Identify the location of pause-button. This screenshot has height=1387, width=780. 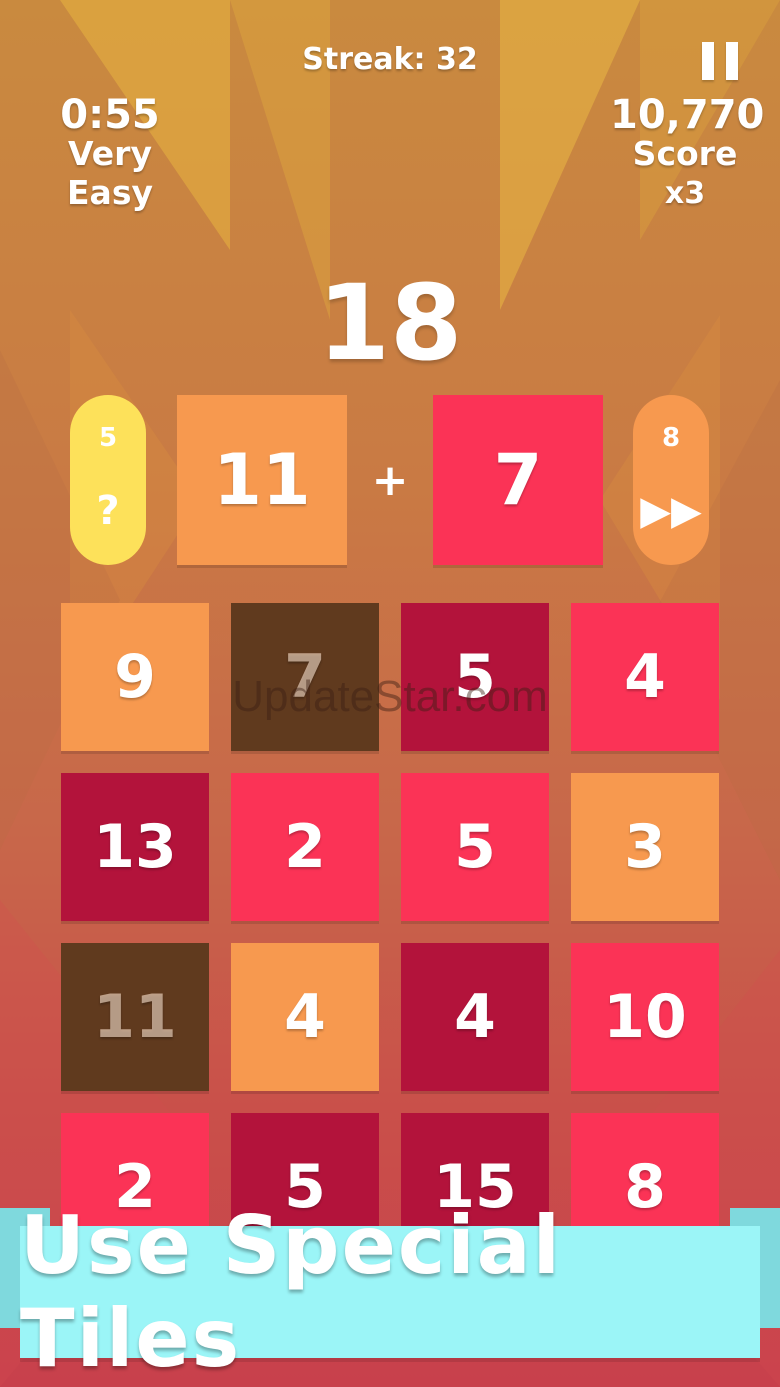
(720, 61).